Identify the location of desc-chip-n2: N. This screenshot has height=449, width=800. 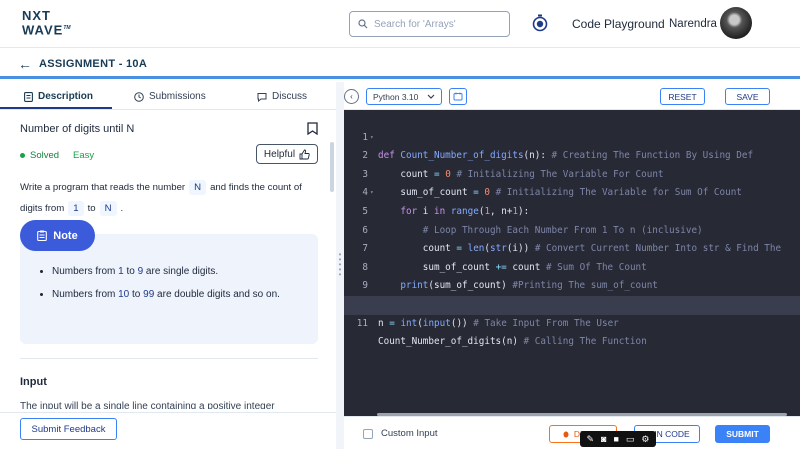
(108, 208).